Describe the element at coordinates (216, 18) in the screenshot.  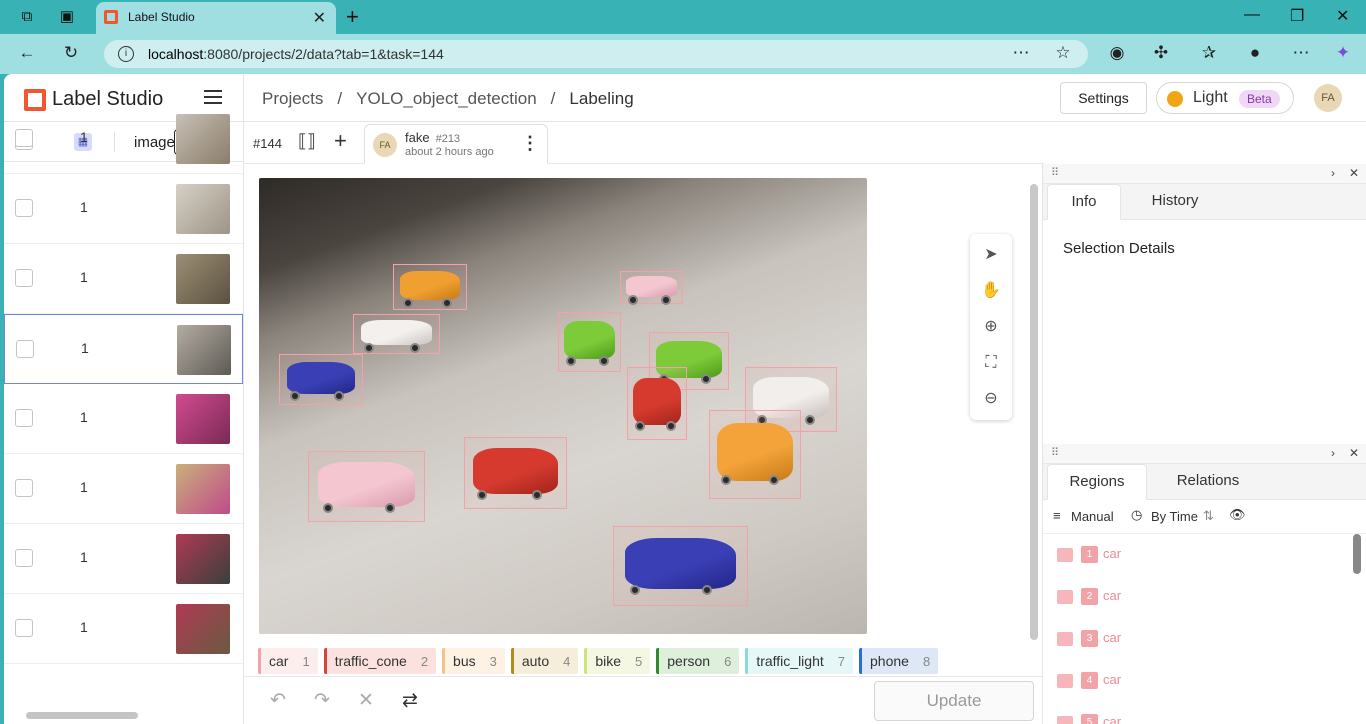
I see `browser-tab: Label Studio ✕` at that location.